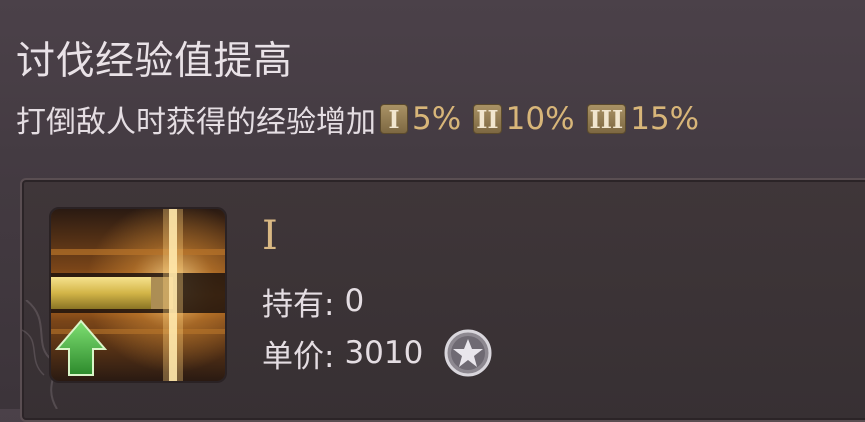 Image resolution: width=865 pixels, height=422 pixels. I want to click on tier-2: II 10%, so click(524, 119).